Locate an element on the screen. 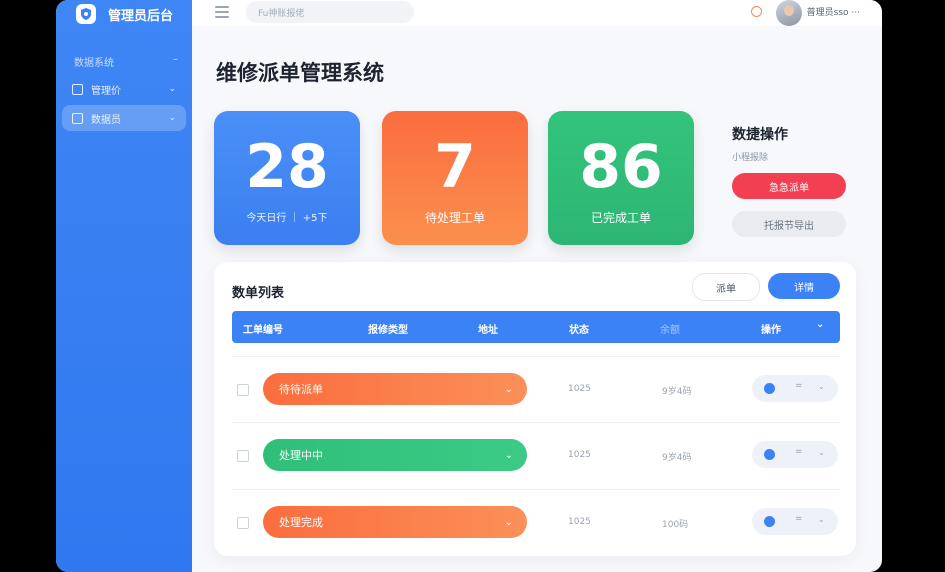 The image size is (945, 572). menu-icon is located at coordinates (222, 12).